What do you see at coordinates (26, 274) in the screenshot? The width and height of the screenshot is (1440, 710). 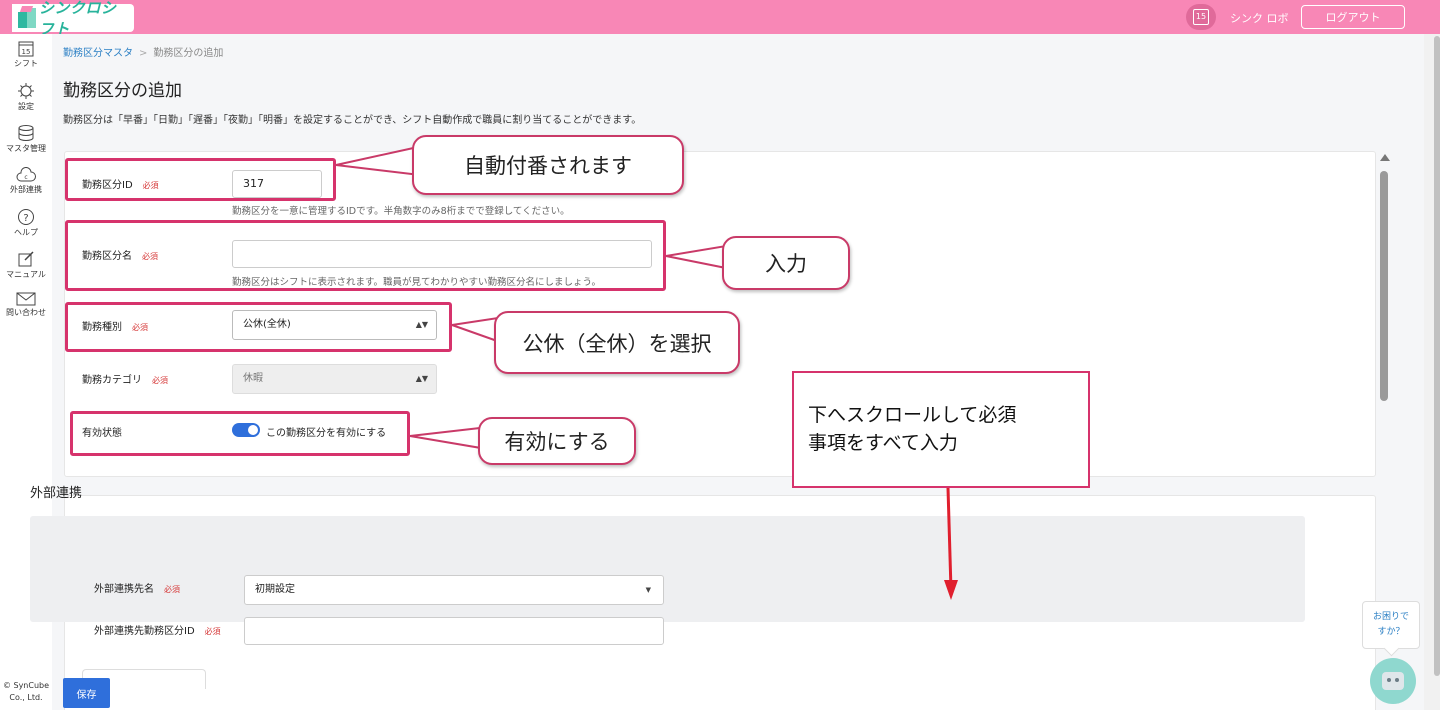 I see `sidebar-label: マニュアル` at bounding box center [26, 274].